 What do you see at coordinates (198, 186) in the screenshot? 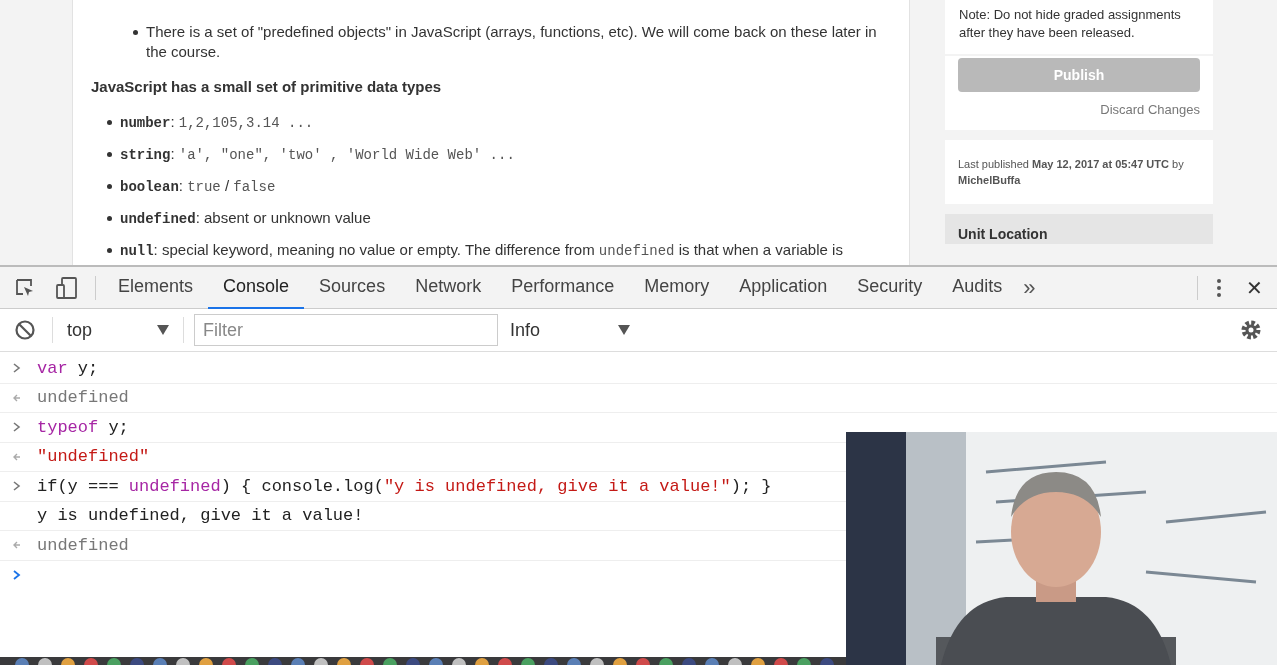
I see `data-type-item: boolean: true / false` at bounding box center [198, 186].